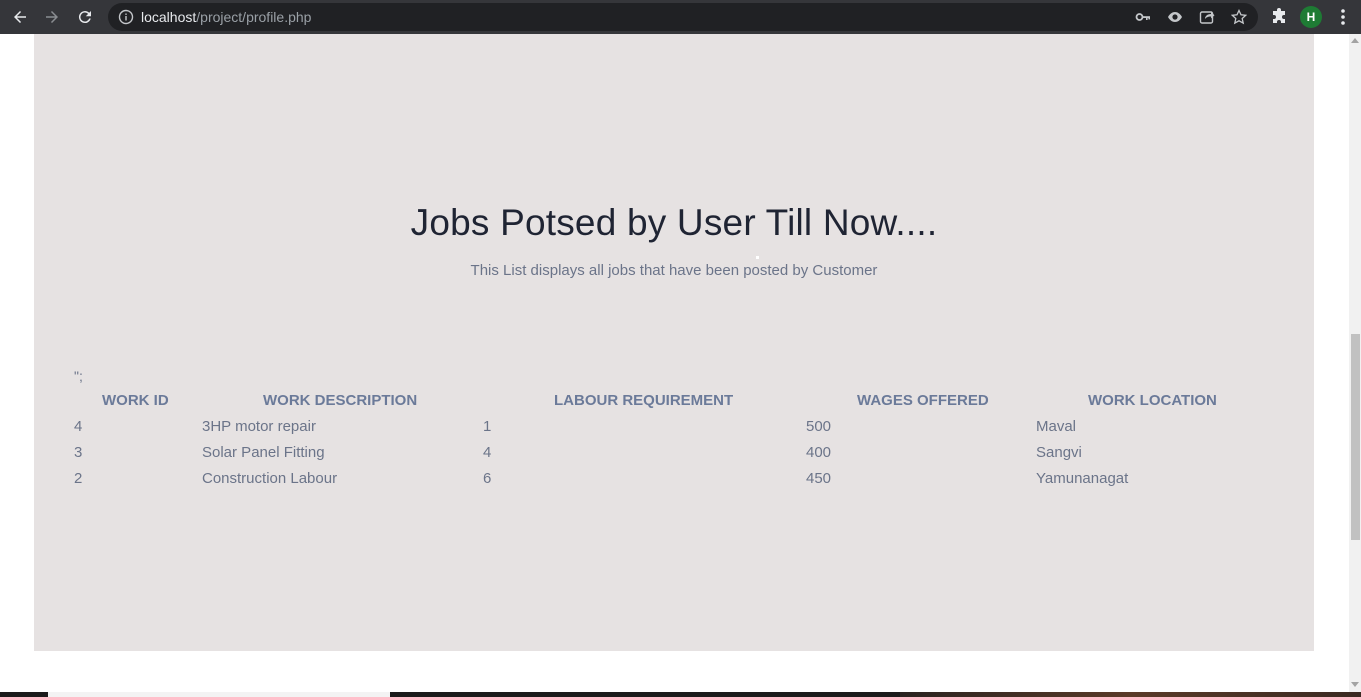 The image size is (1361, 697). I want to click on url-text: localhost/project/profile.php, so click(226, 17).